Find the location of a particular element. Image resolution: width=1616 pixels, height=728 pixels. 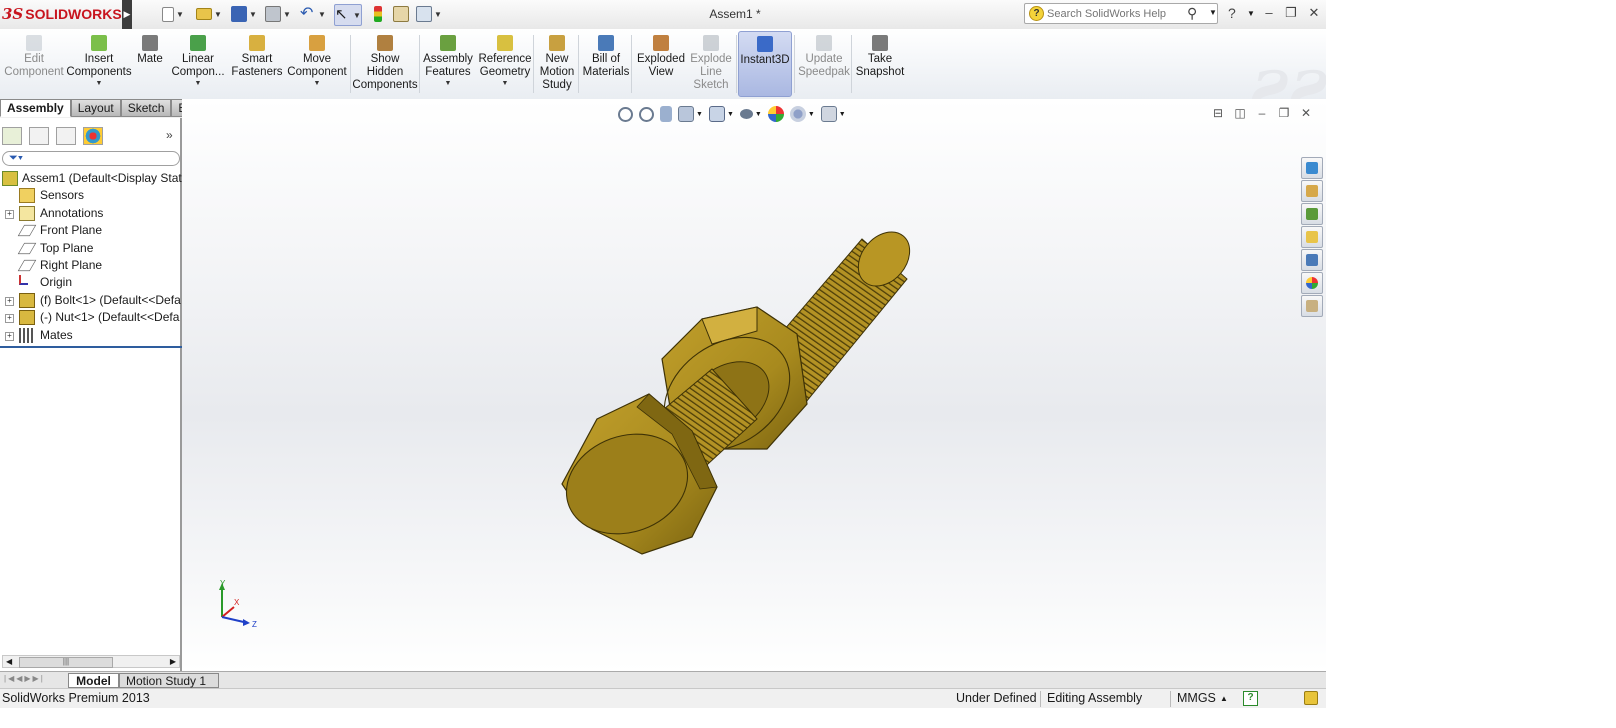

view-orientation-icon is located at coordinates (716, 114).